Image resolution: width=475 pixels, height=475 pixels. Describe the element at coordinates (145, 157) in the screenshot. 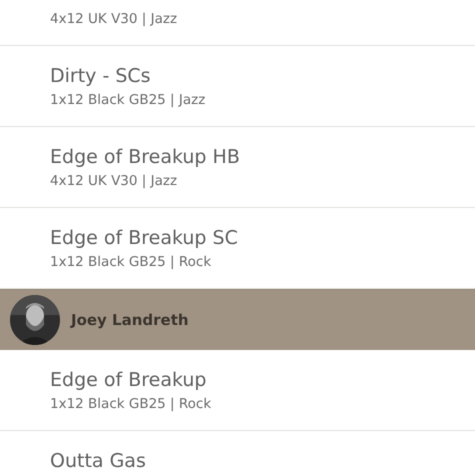

I see `preset-title: Edge of Breakup HB` at that location.